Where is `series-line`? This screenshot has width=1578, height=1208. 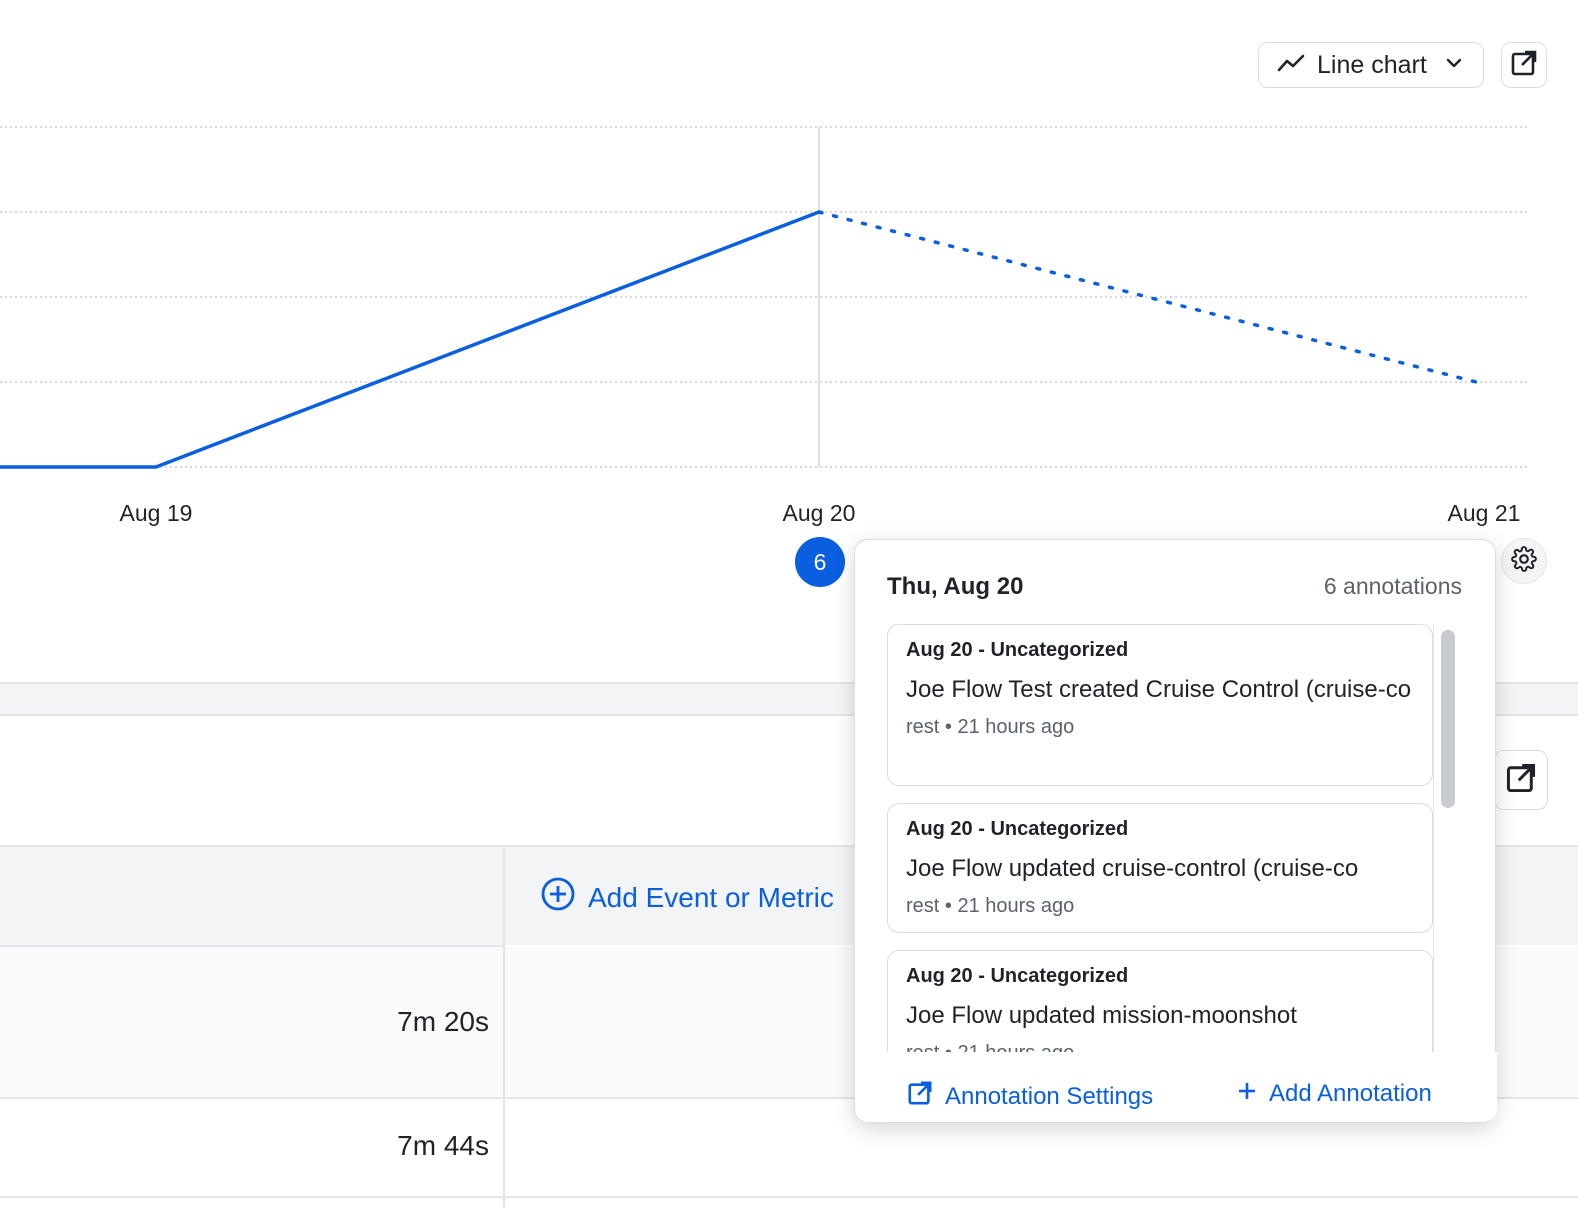 series-line is located at coordinates (410, 339).